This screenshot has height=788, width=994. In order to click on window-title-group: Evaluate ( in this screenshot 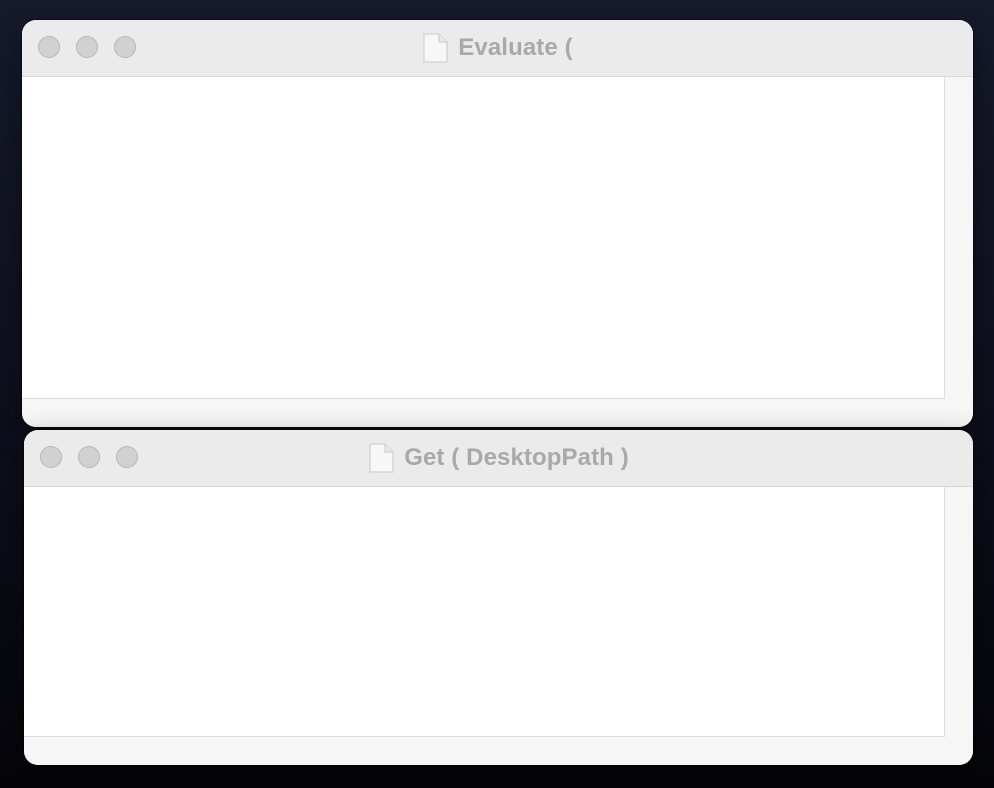, I will do `click(497, 48)`.